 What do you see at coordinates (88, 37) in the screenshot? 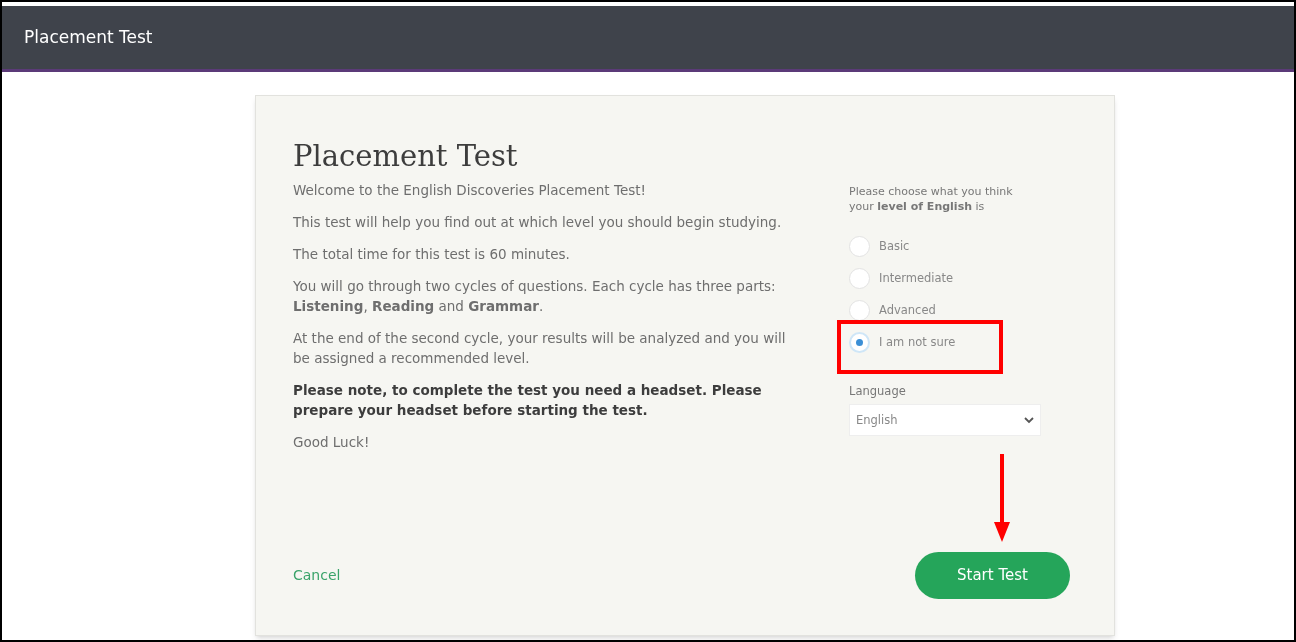
I see `header-title: Placement Test` at bounding box center [88, 37].